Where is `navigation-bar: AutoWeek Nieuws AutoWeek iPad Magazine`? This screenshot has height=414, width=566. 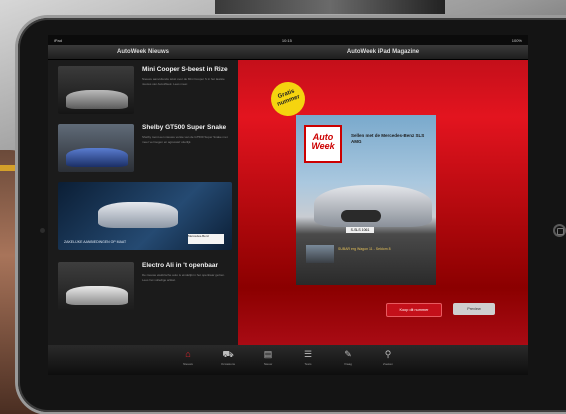
navigation-bar: AutoWeek Nieuws AutoWeek iPad Magazine is located at coordinates (288, 52).